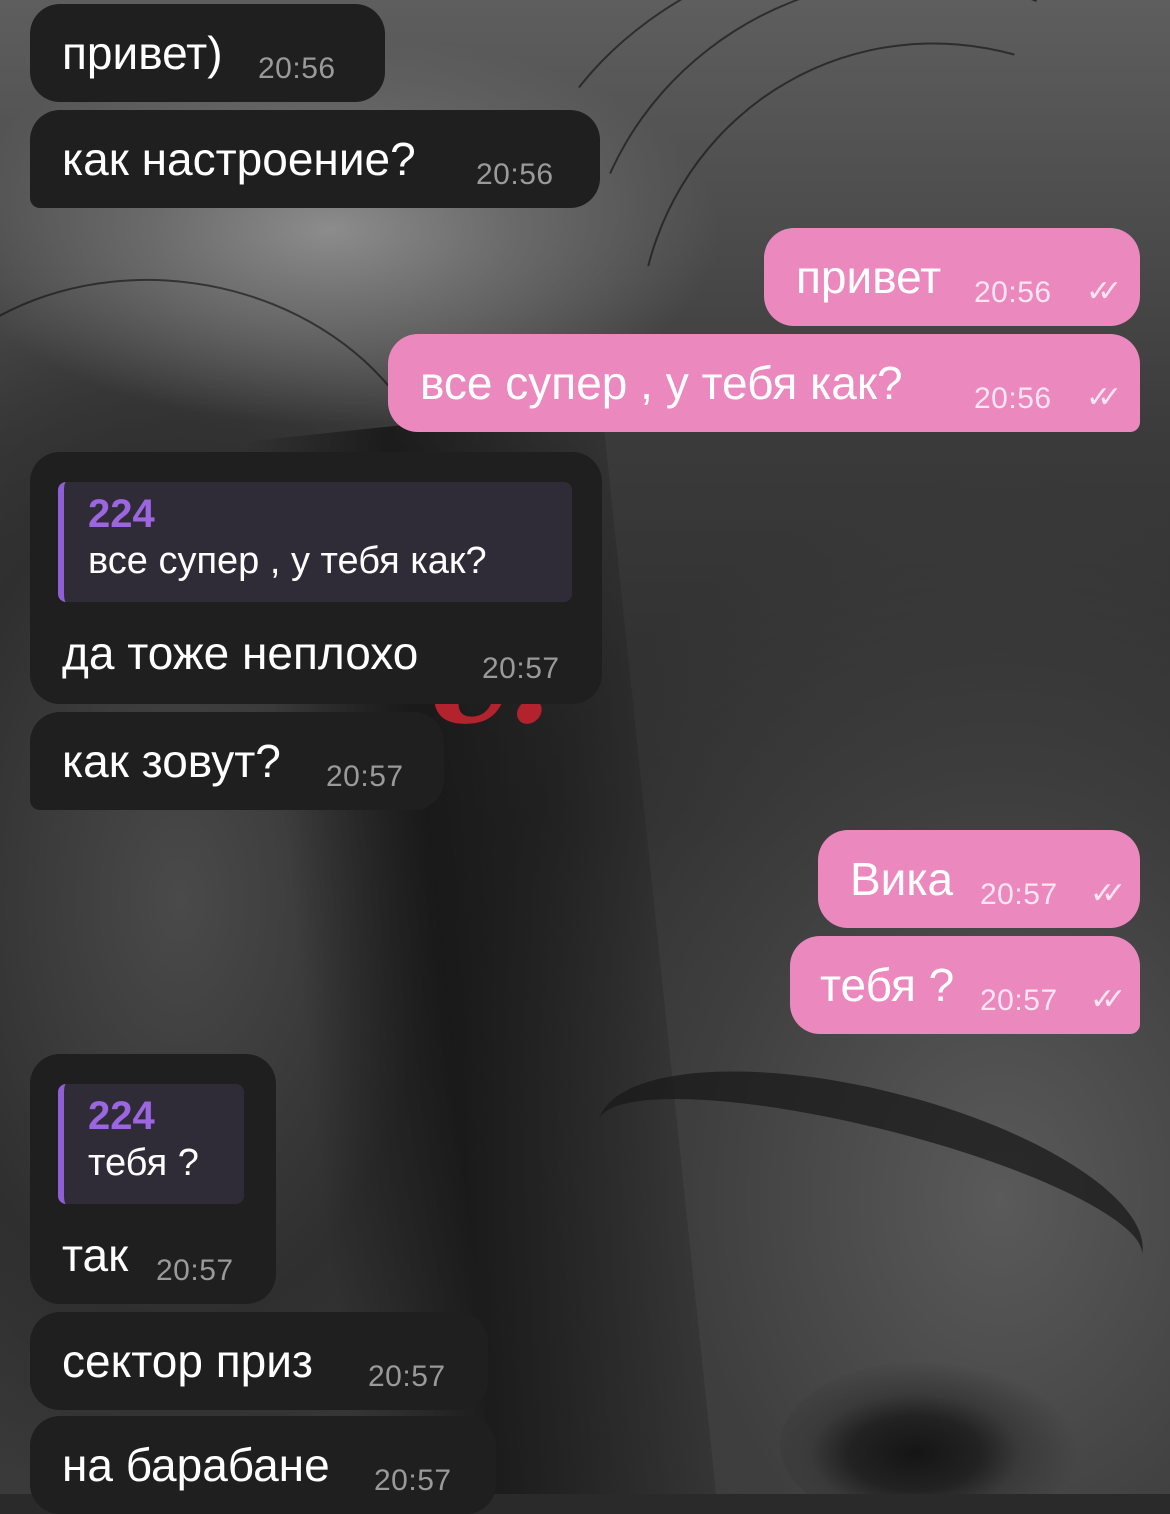  I want to click on message-incoming: привет) 20:56, so click(207, 53).